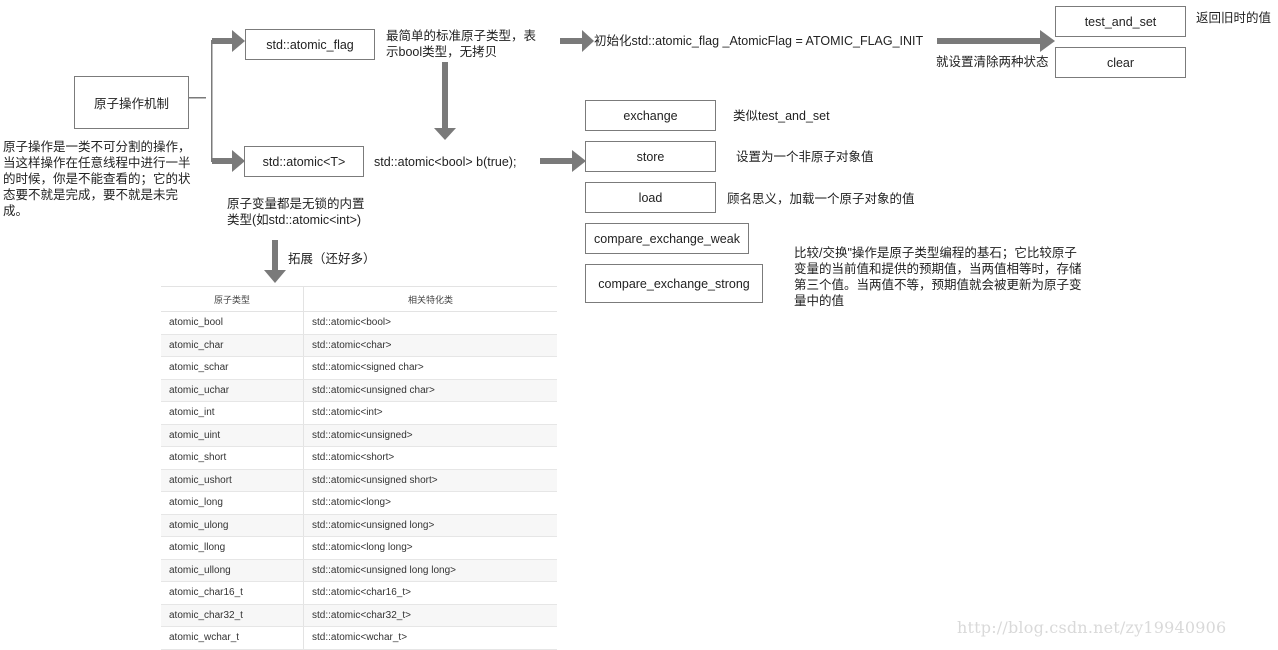 The height and width of the screenshot is (650, 1278). I want to click on table-row: atomic_schar std::atomic<signed char>, so click(359, 368).